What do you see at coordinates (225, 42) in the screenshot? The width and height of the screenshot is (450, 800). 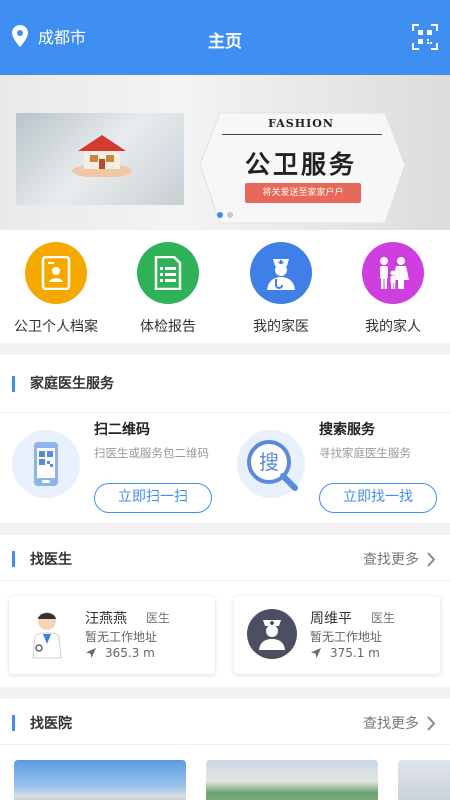 I see `page-title: 主页` at bounding box center [225, 42].